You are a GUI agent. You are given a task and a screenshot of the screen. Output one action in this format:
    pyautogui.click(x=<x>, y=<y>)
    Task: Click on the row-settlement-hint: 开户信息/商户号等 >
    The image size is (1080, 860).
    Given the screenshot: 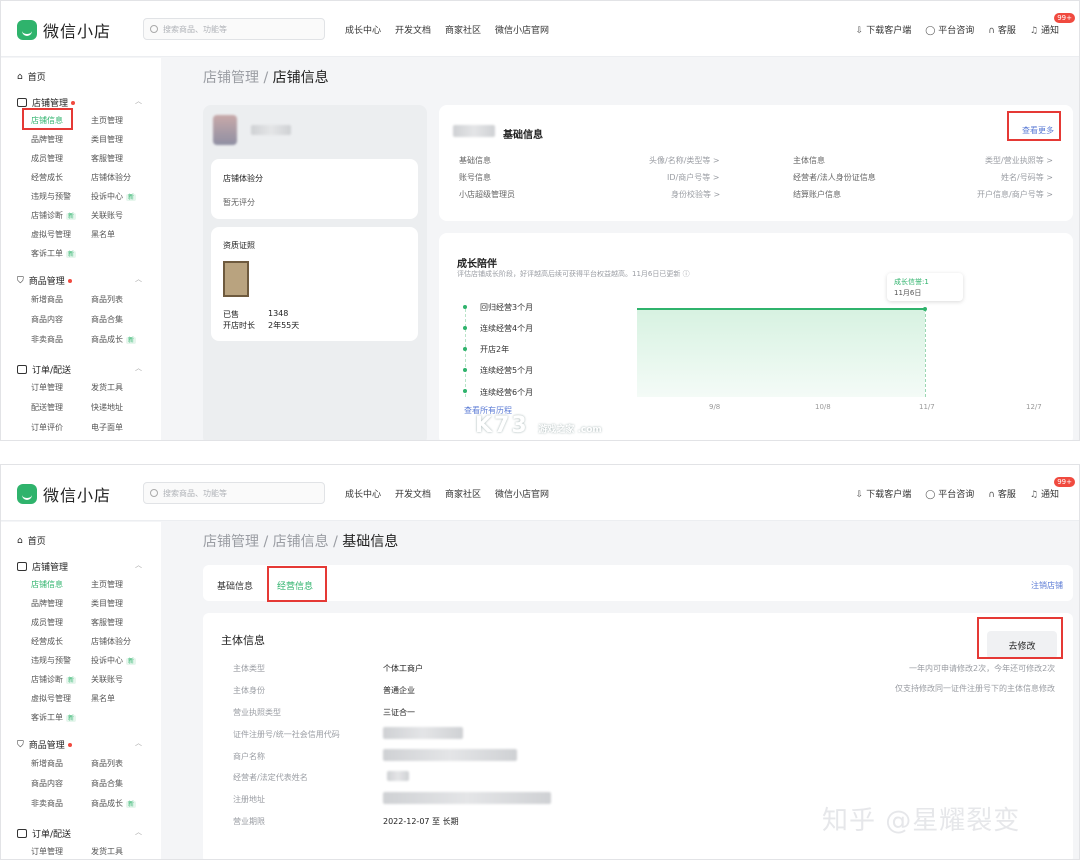 What is the action you would take?
    pyautogui.click(x=1015, y=194)
    